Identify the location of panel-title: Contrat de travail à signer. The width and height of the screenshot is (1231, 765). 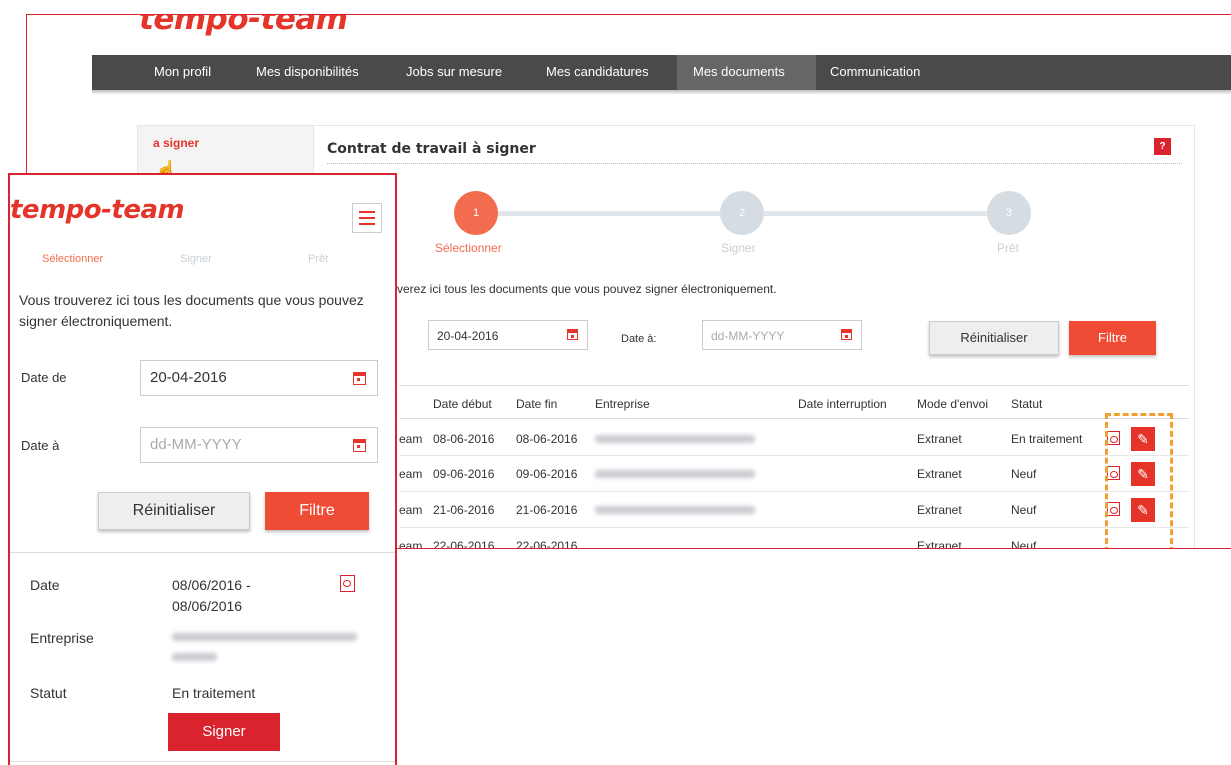
(431, 149).